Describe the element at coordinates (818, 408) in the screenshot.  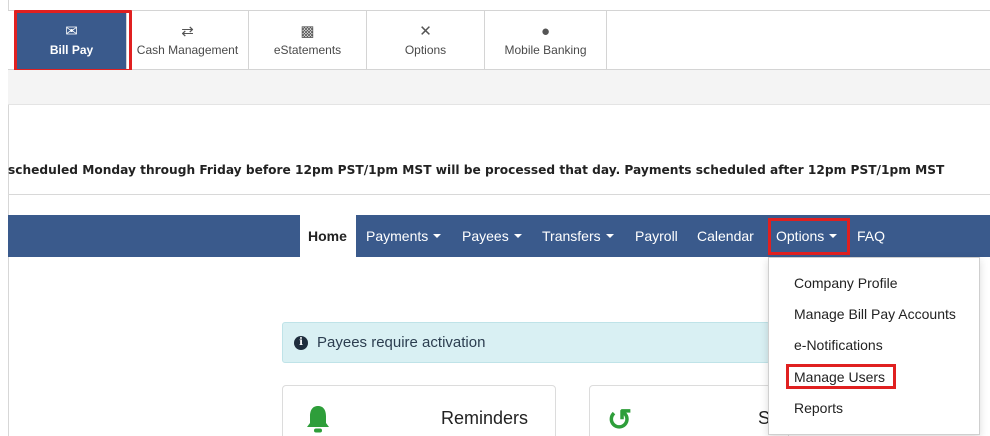
I see `menu-item-reports: Reports` at that location.